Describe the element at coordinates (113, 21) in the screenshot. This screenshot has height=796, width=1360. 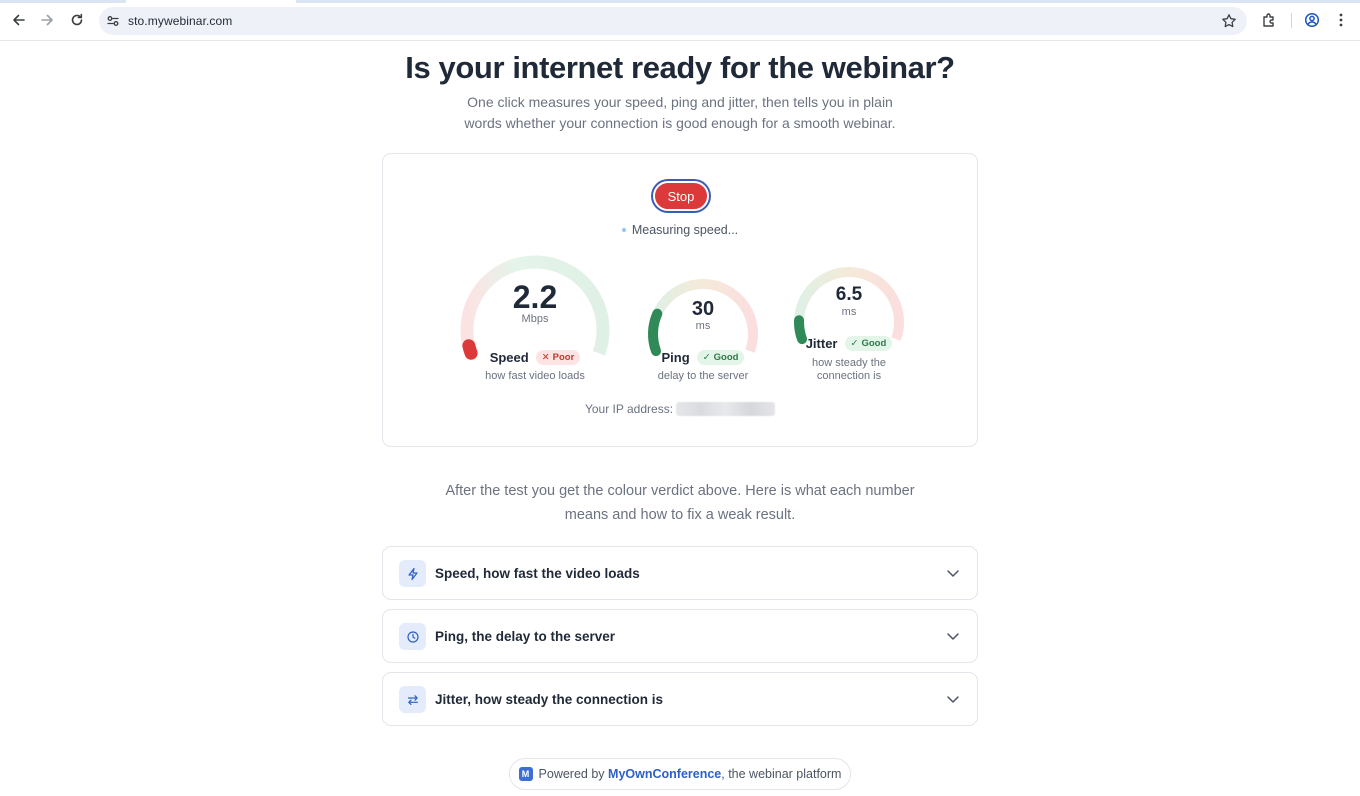
I see `site-settings-icon` at that location.